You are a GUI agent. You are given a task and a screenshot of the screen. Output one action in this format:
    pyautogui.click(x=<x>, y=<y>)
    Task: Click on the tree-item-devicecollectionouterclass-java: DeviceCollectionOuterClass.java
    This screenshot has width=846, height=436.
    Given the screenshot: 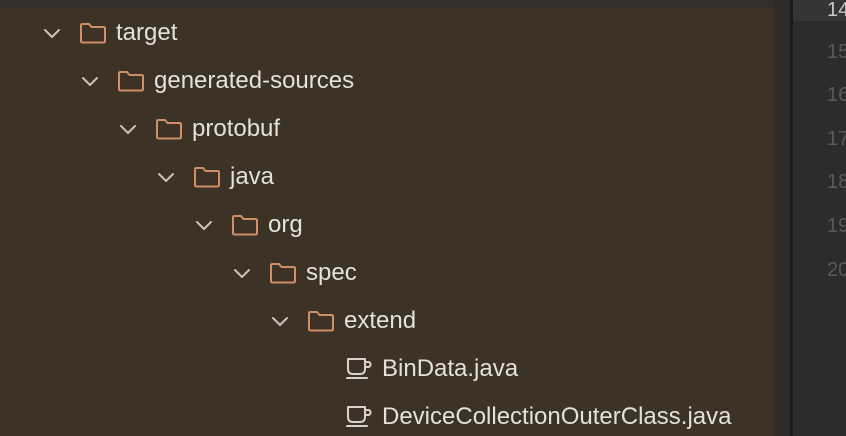 What is the action you would take?
    pyautogui.click(x=387, y=414)
    